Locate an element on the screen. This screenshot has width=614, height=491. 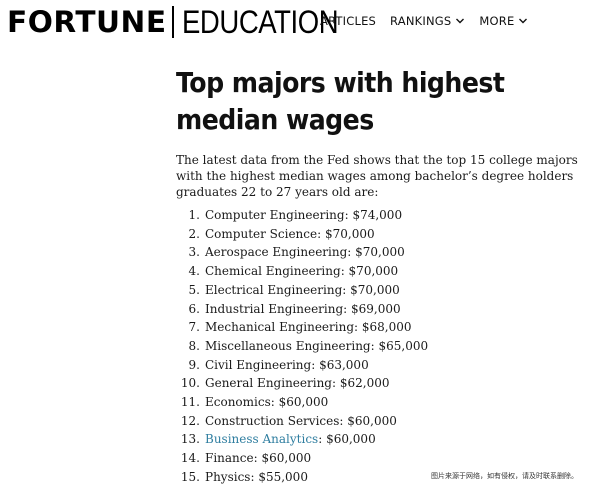
list-item-text: Economics: $60,000 is located at coordinates (266, 402).